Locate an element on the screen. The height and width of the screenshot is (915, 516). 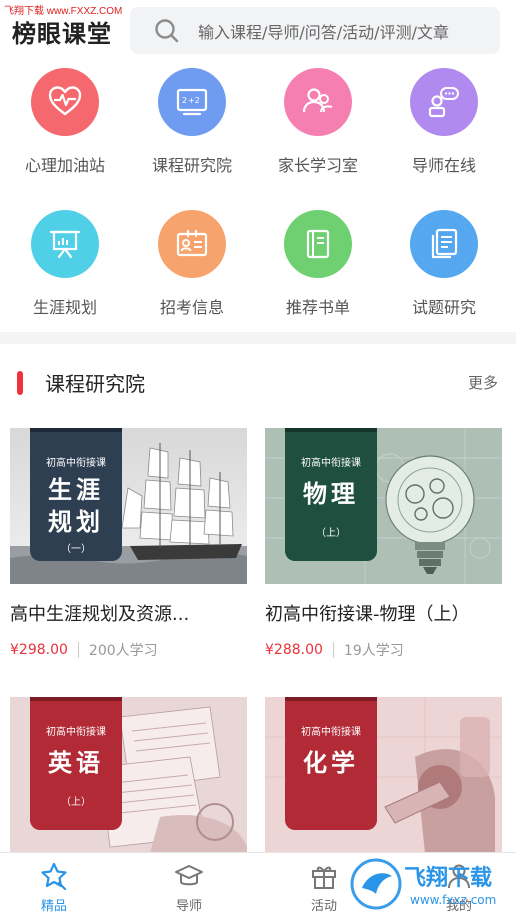
blackboard-icon: 2 +2 is located at coordinates (192, 102).